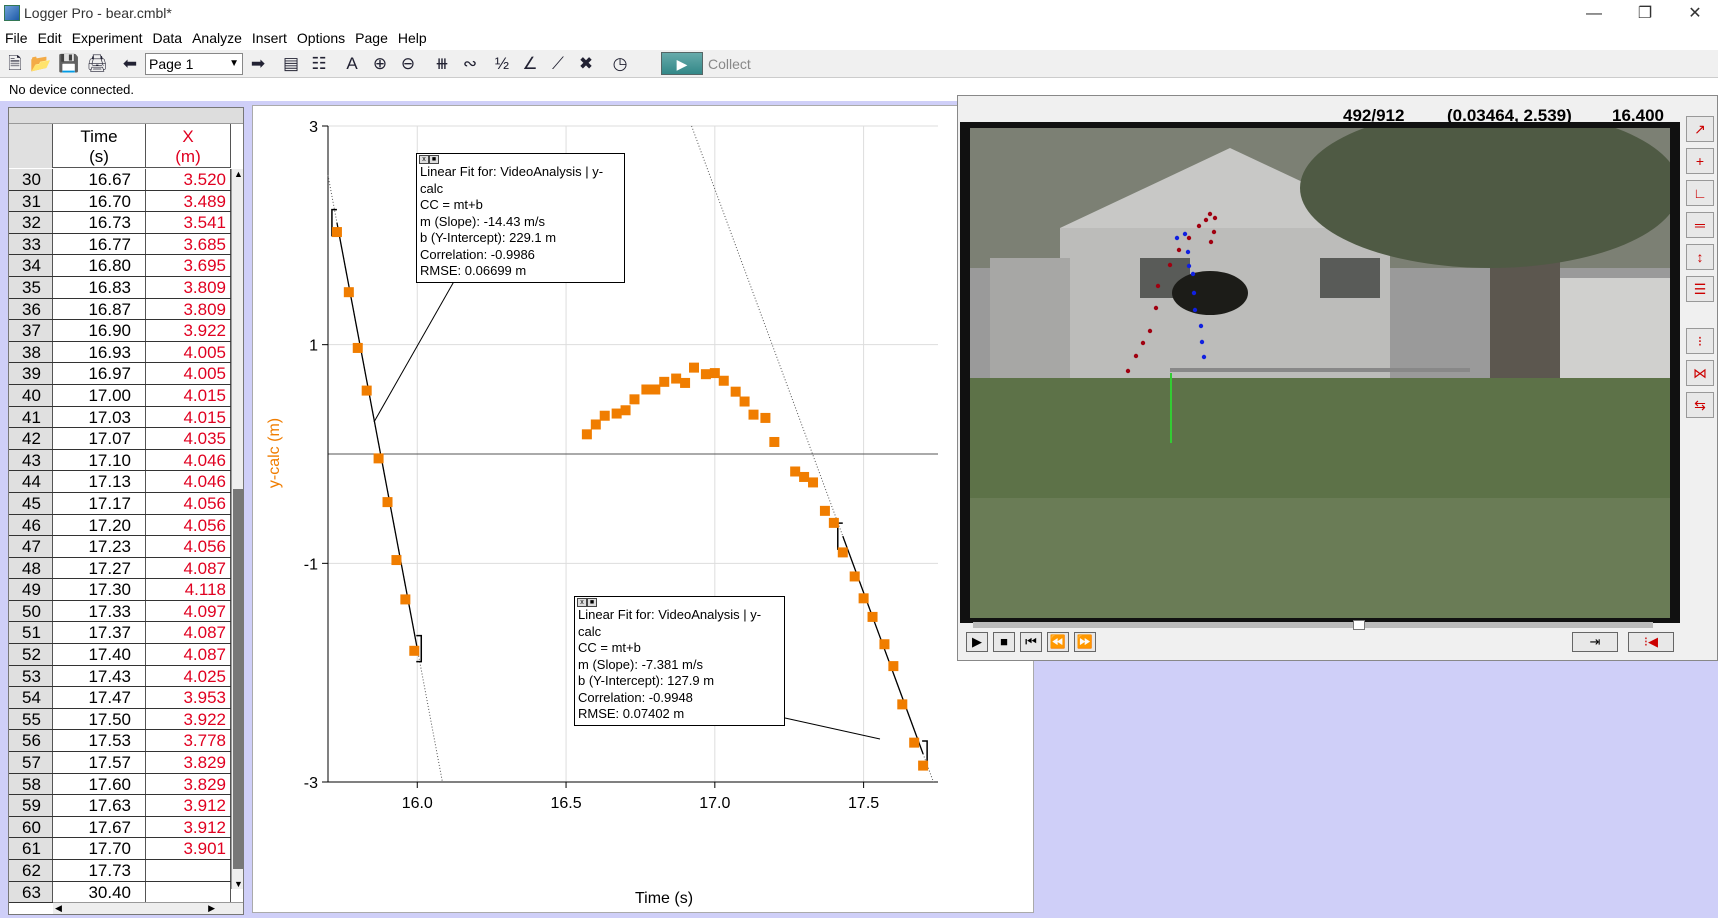 The width and height of the screenshot is (1718, 918). Describe the element at coordinates (99, 503) in the screenshot. I see `time-cell: 17.17` at that location.